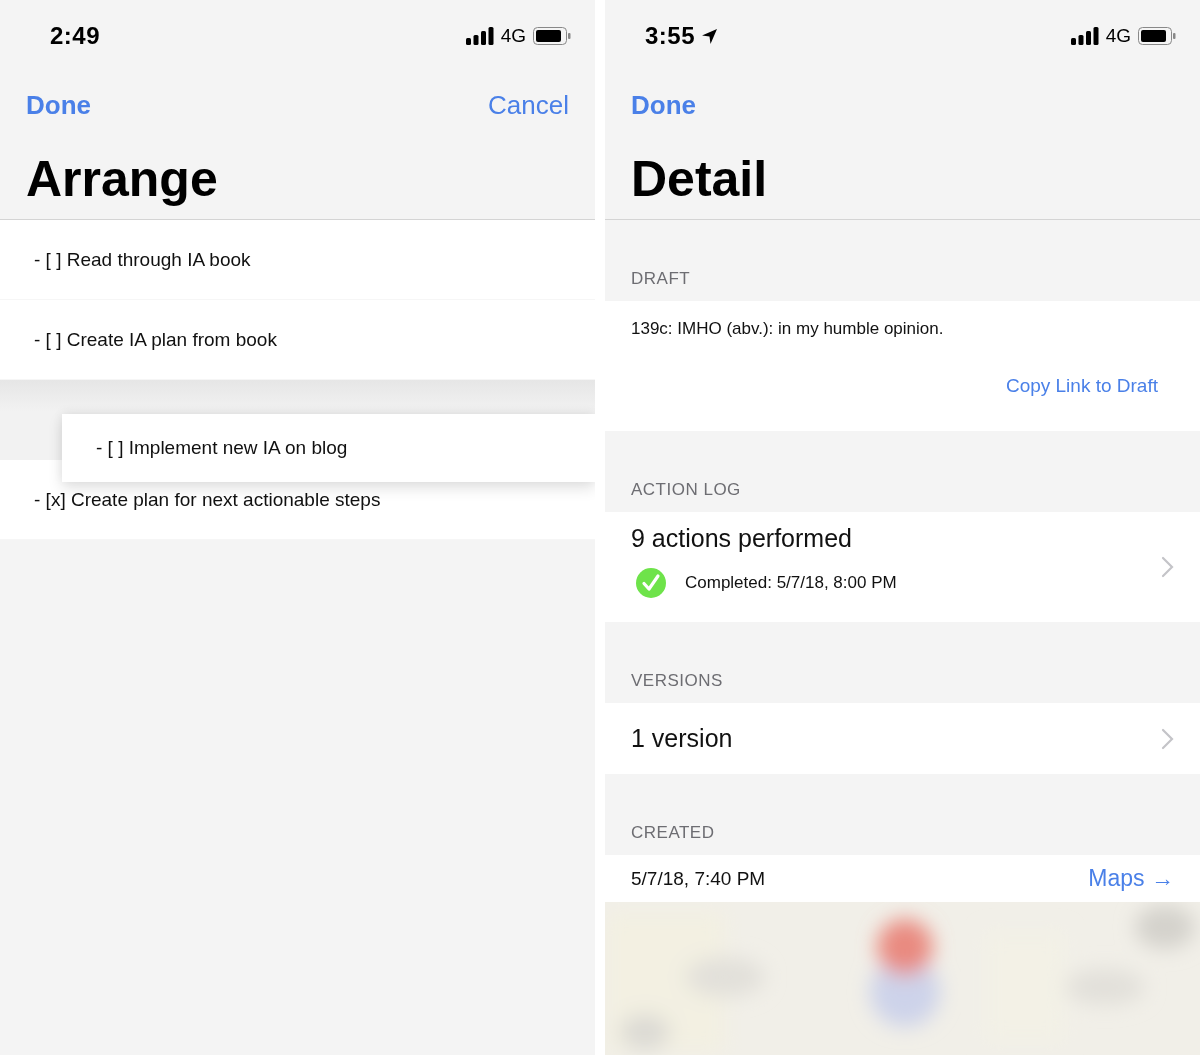  I want to click on status-time: 2:49, so click(75, 36).